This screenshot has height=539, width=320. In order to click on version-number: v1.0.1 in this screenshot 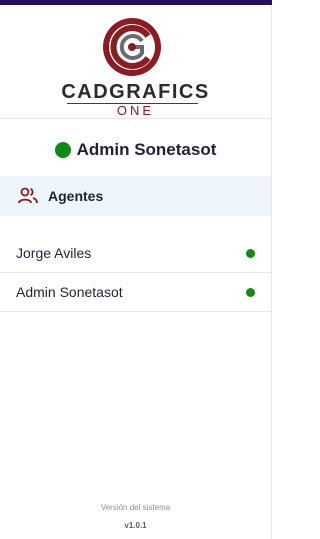, I will do `click(135, 525)`.